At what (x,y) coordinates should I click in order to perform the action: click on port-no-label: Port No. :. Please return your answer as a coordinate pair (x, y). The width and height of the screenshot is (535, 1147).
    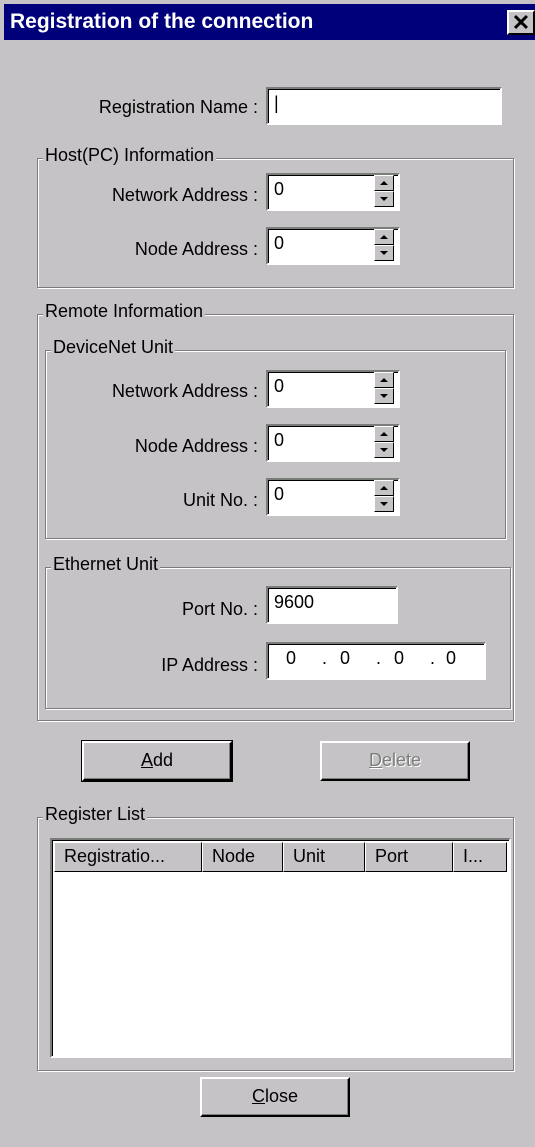
    Looking at the image, I should click on (219, 609).